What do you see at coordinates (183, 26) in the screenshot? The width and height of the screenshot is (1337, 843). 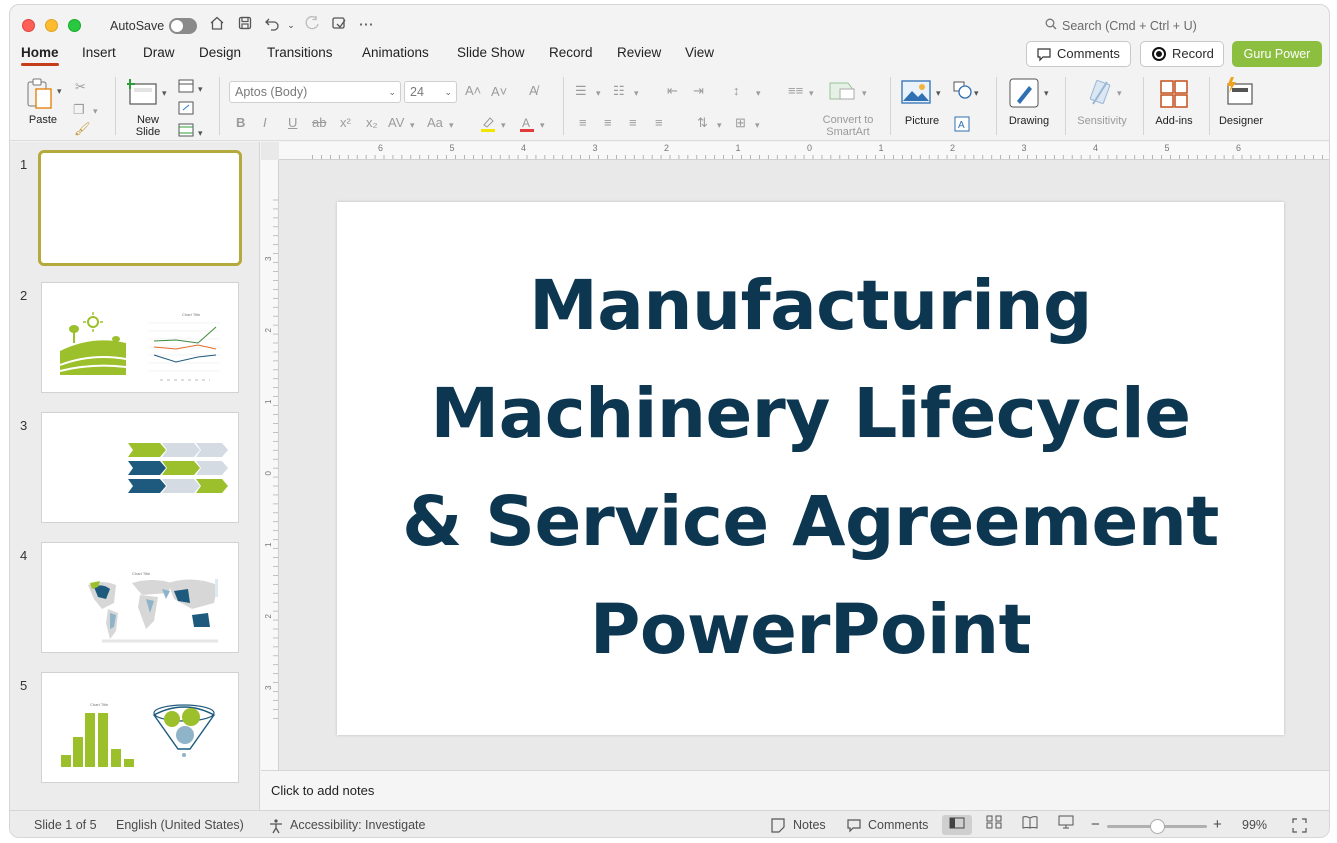 I see `autosave-toggle` at bounding box center [183, 26].